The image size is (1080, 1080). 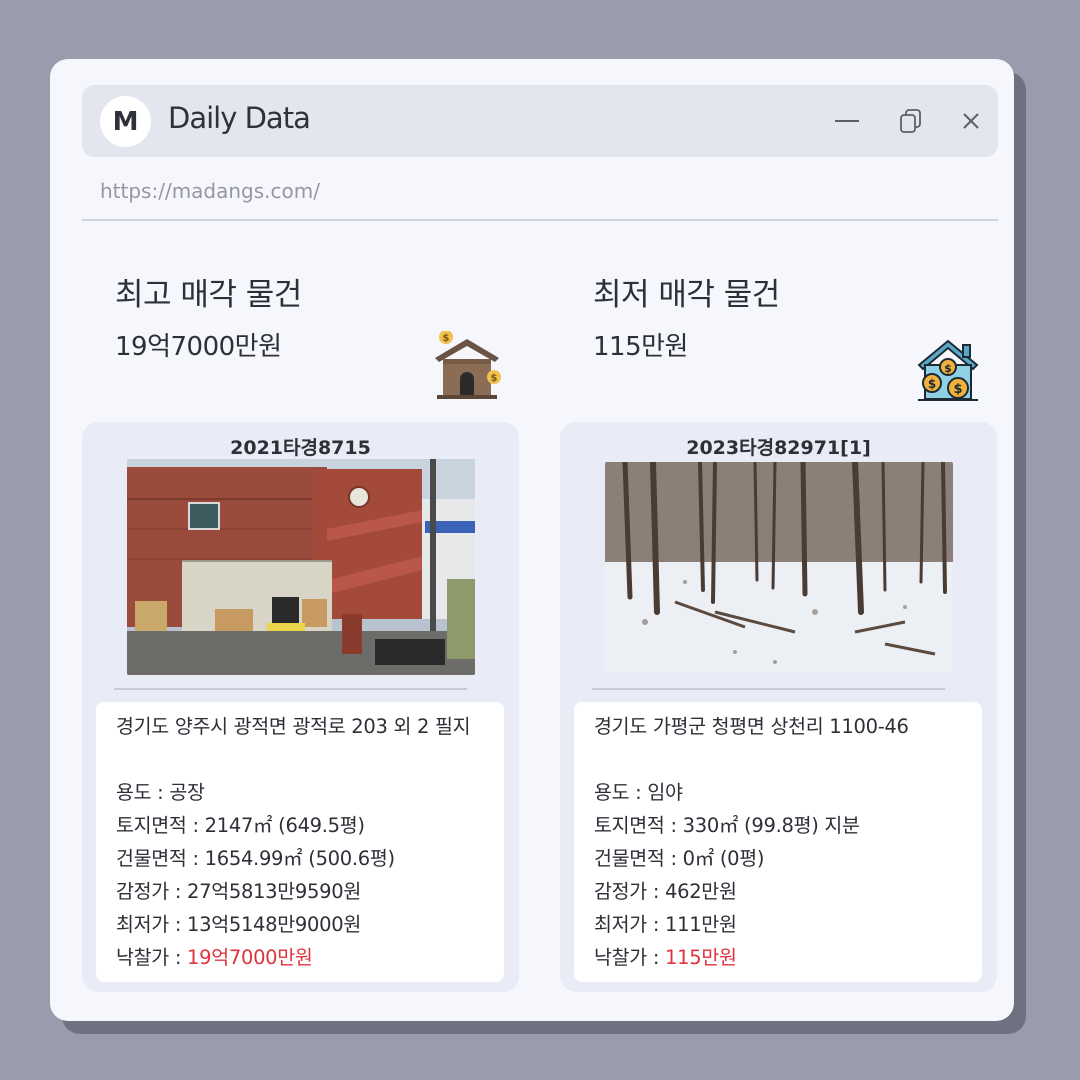 What do you see at coordinates (779, 567) in the screenshot?
I see `snowy-forest-photo` at bounding box center [779, 567].